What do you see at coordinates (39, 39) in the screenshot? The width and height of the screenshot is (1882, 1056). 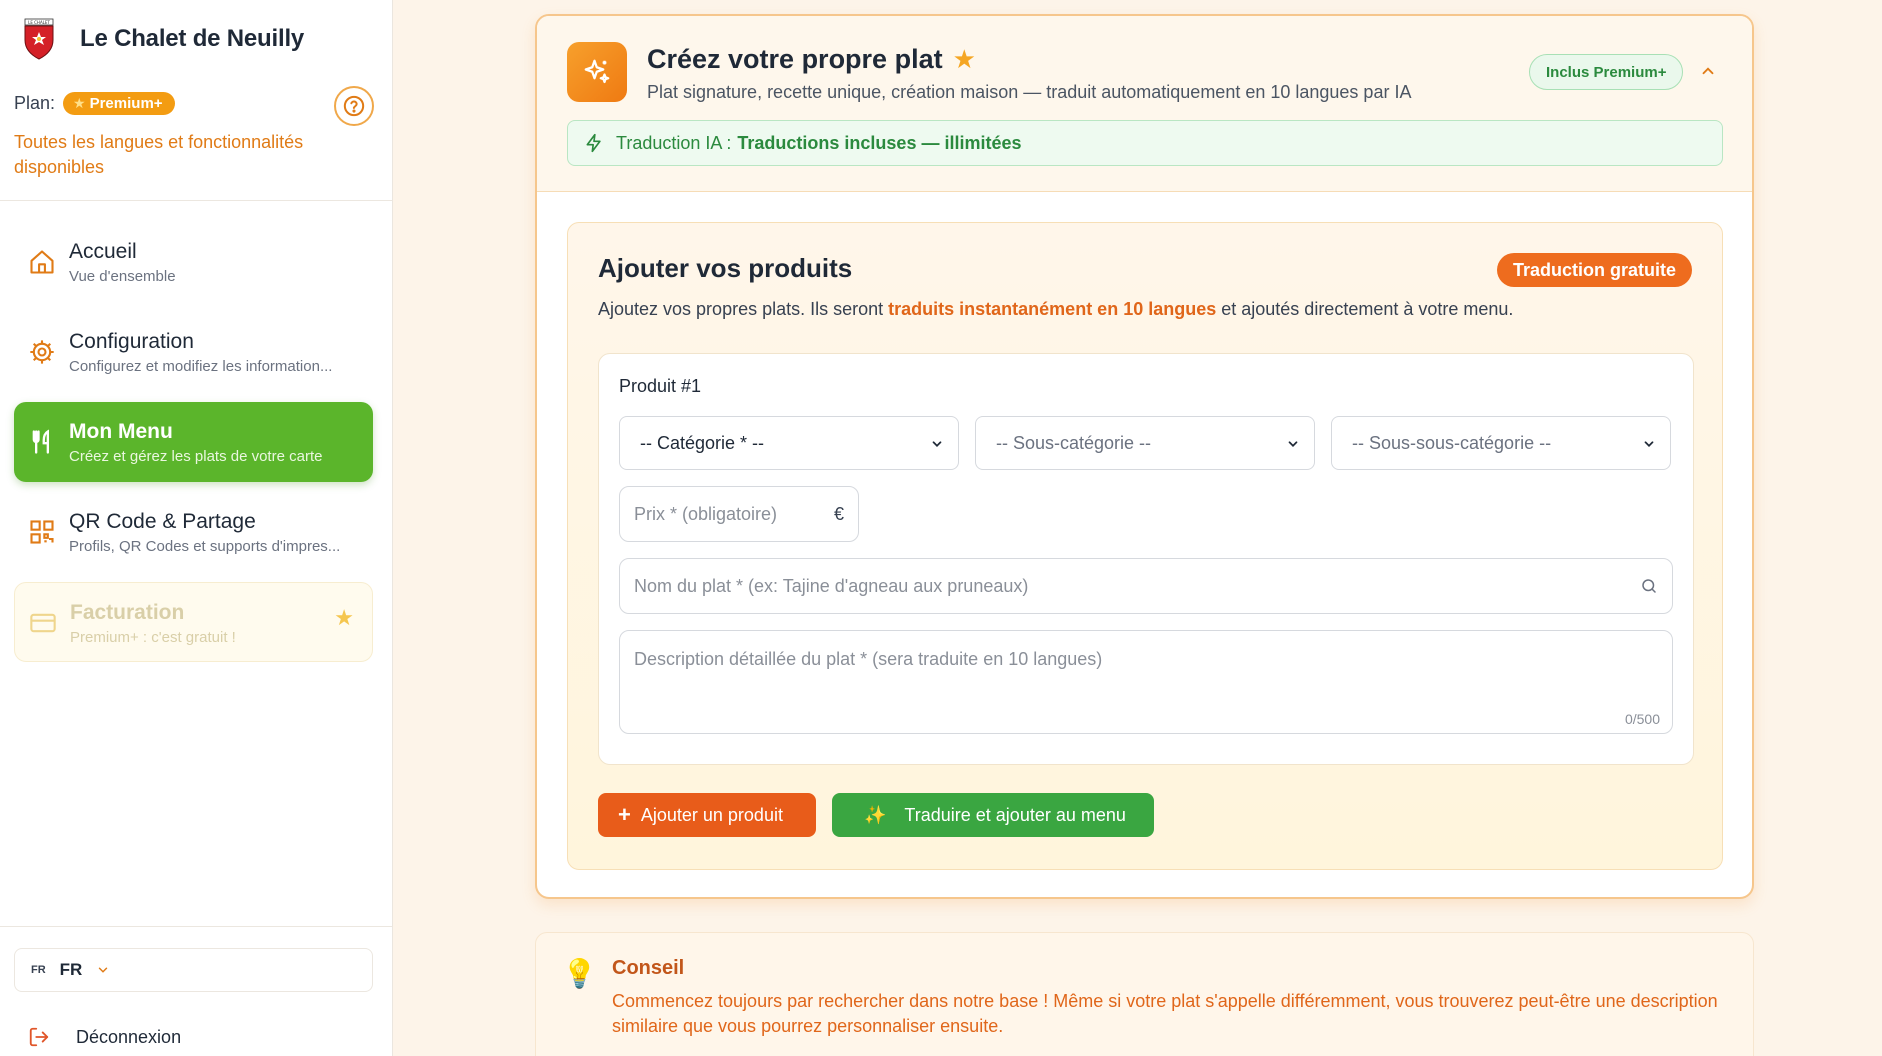 I see `restaurant-logo: LE CHALET` at bounding box center [39, 39].